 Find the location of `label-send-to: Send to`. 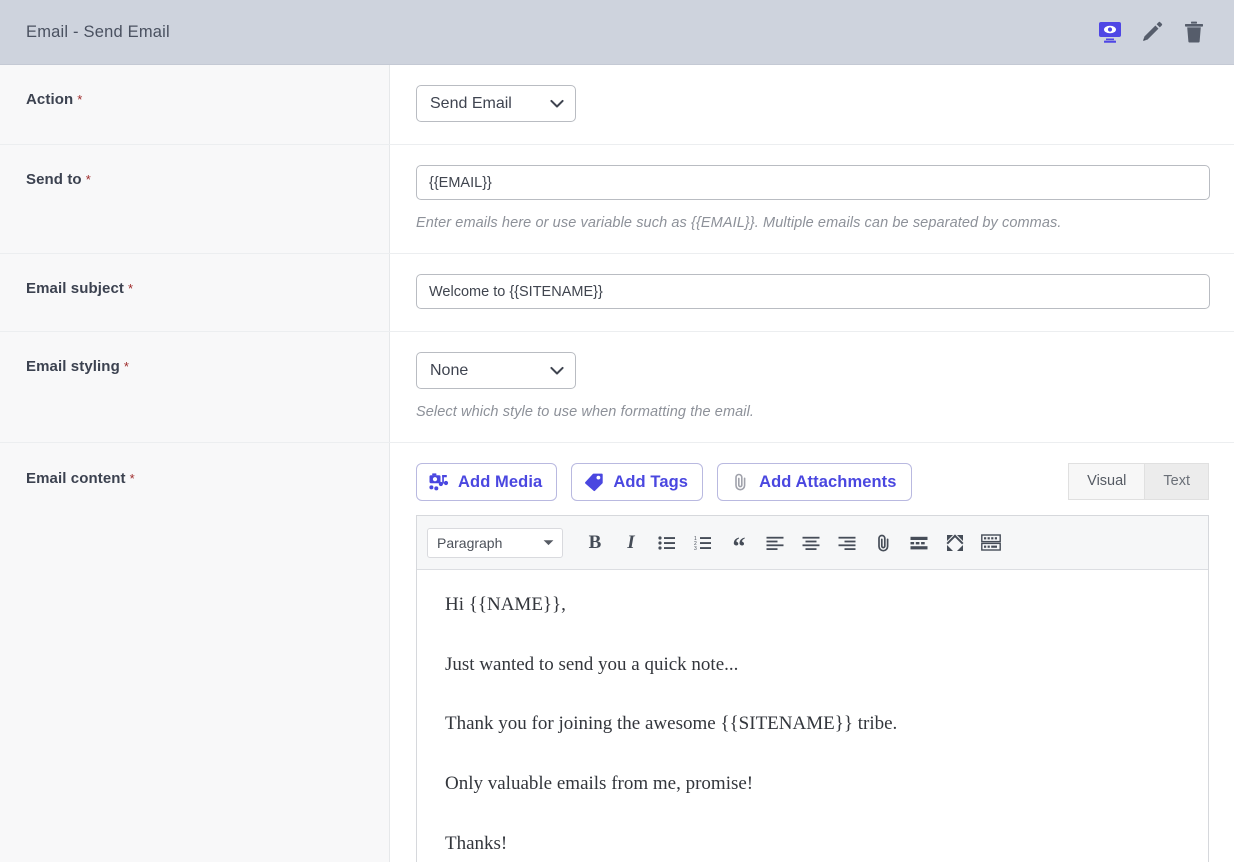

label-send-to: Send to is located at coordinates (54, 179).